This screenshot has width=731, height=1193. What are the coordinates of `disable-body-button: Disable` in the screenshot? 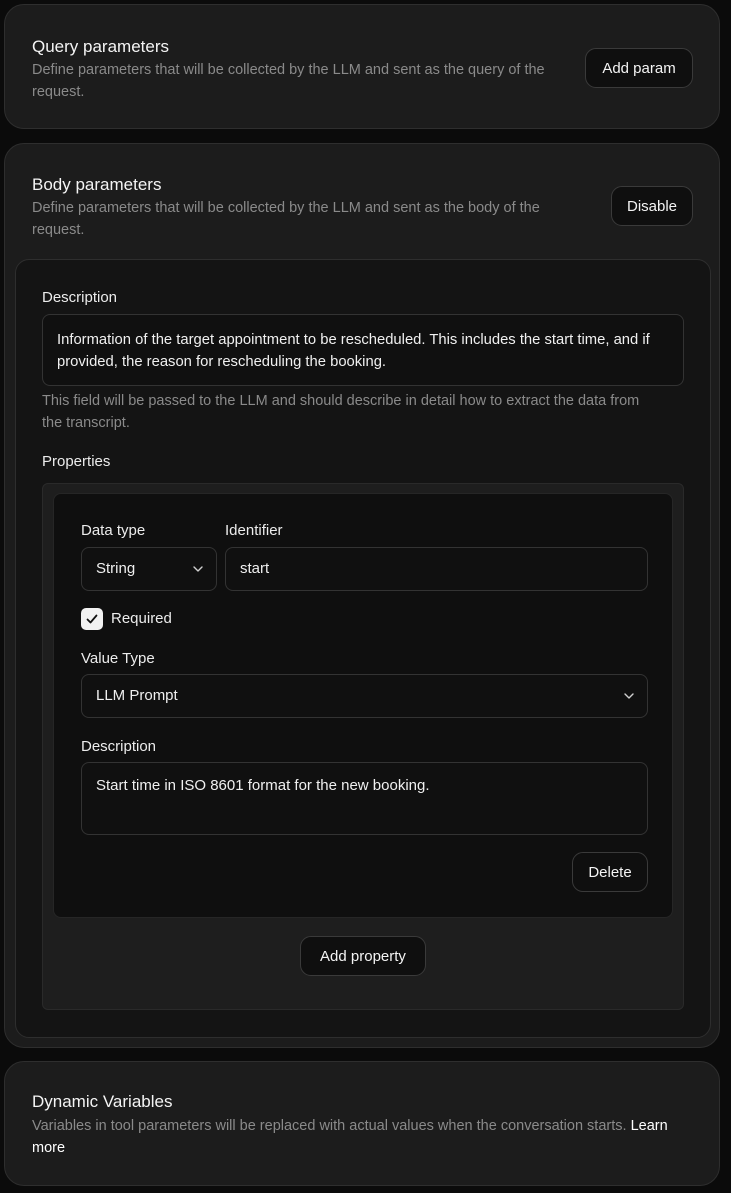 It's located at (652, 206).